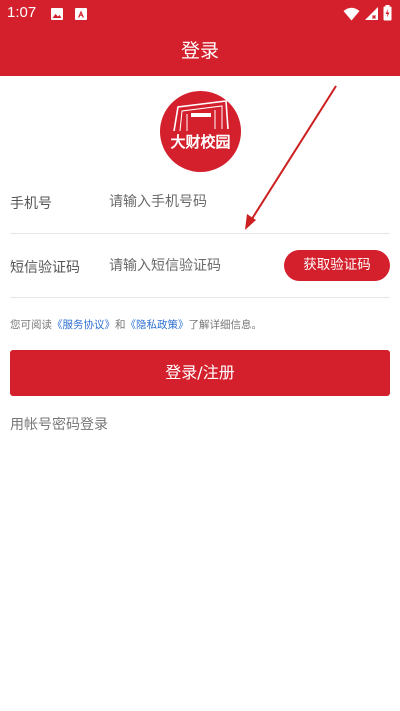 The height and width of the screenshot is (711, 400). What do you see at coordinates (120, 325) in the screenshot?
I see `agreement-connector: 和` at bounding box center [120, 325].